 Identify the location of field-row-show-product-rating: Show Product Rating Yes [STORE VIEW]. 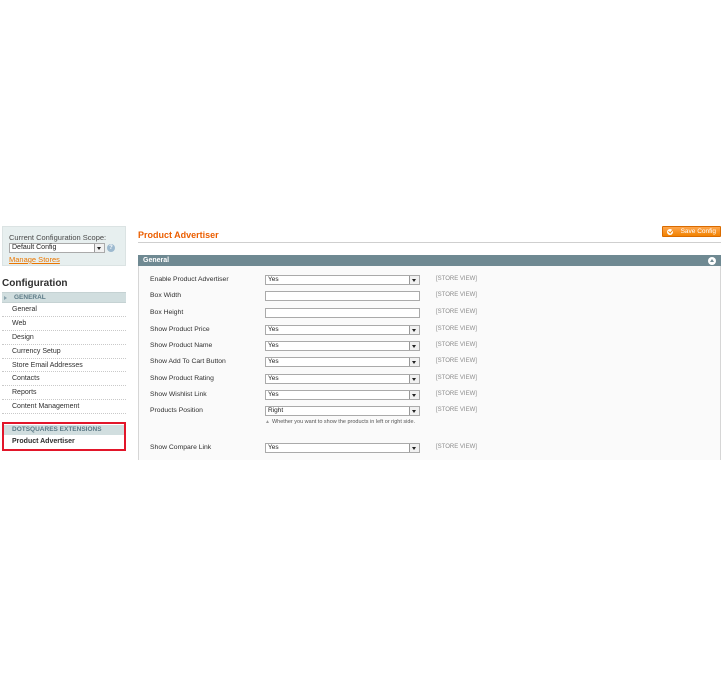
(430, 380).